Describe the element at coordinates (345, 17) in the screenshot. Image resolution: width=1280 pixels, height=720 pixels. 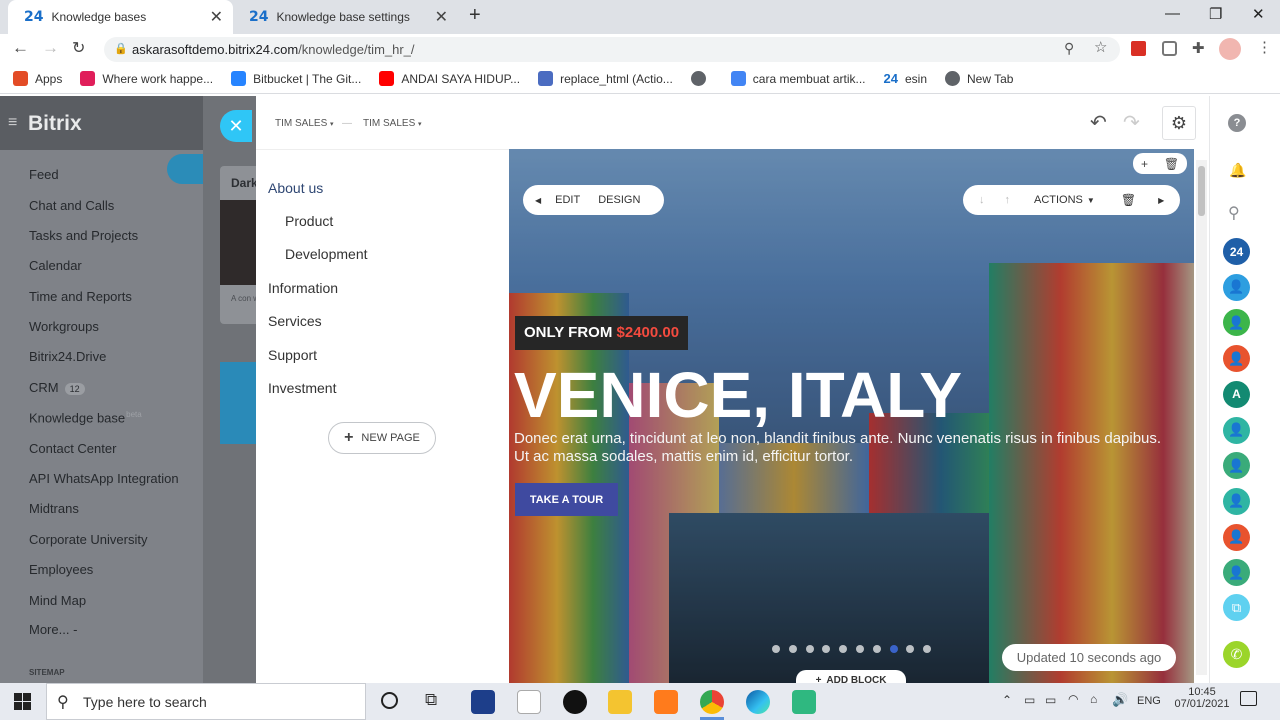
I see `tab-knowledge-base-settings: 24 Knowledge base settings ✕` at that location.